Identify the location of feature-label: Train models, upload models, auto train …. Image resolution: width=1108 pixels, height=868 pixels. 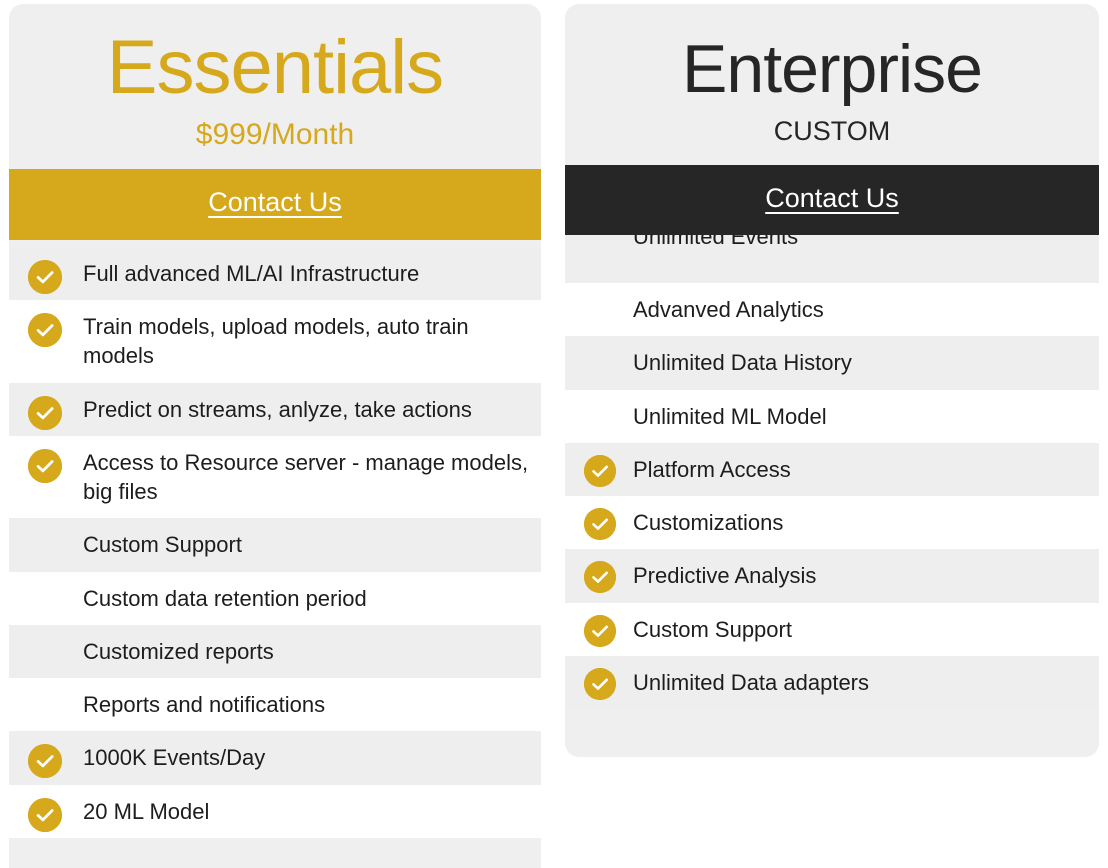
(276, 341).